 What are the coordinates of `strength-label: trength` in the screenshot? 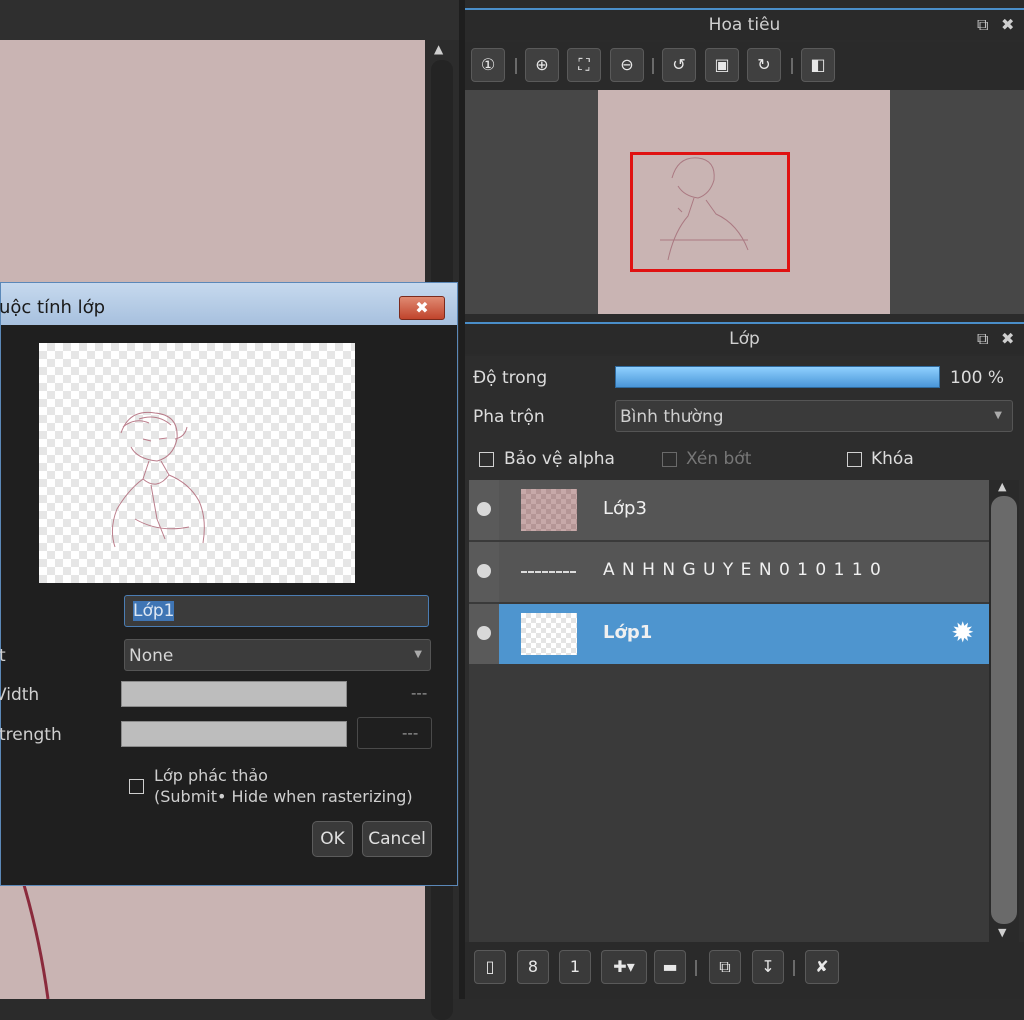 It's located at (31, 735).